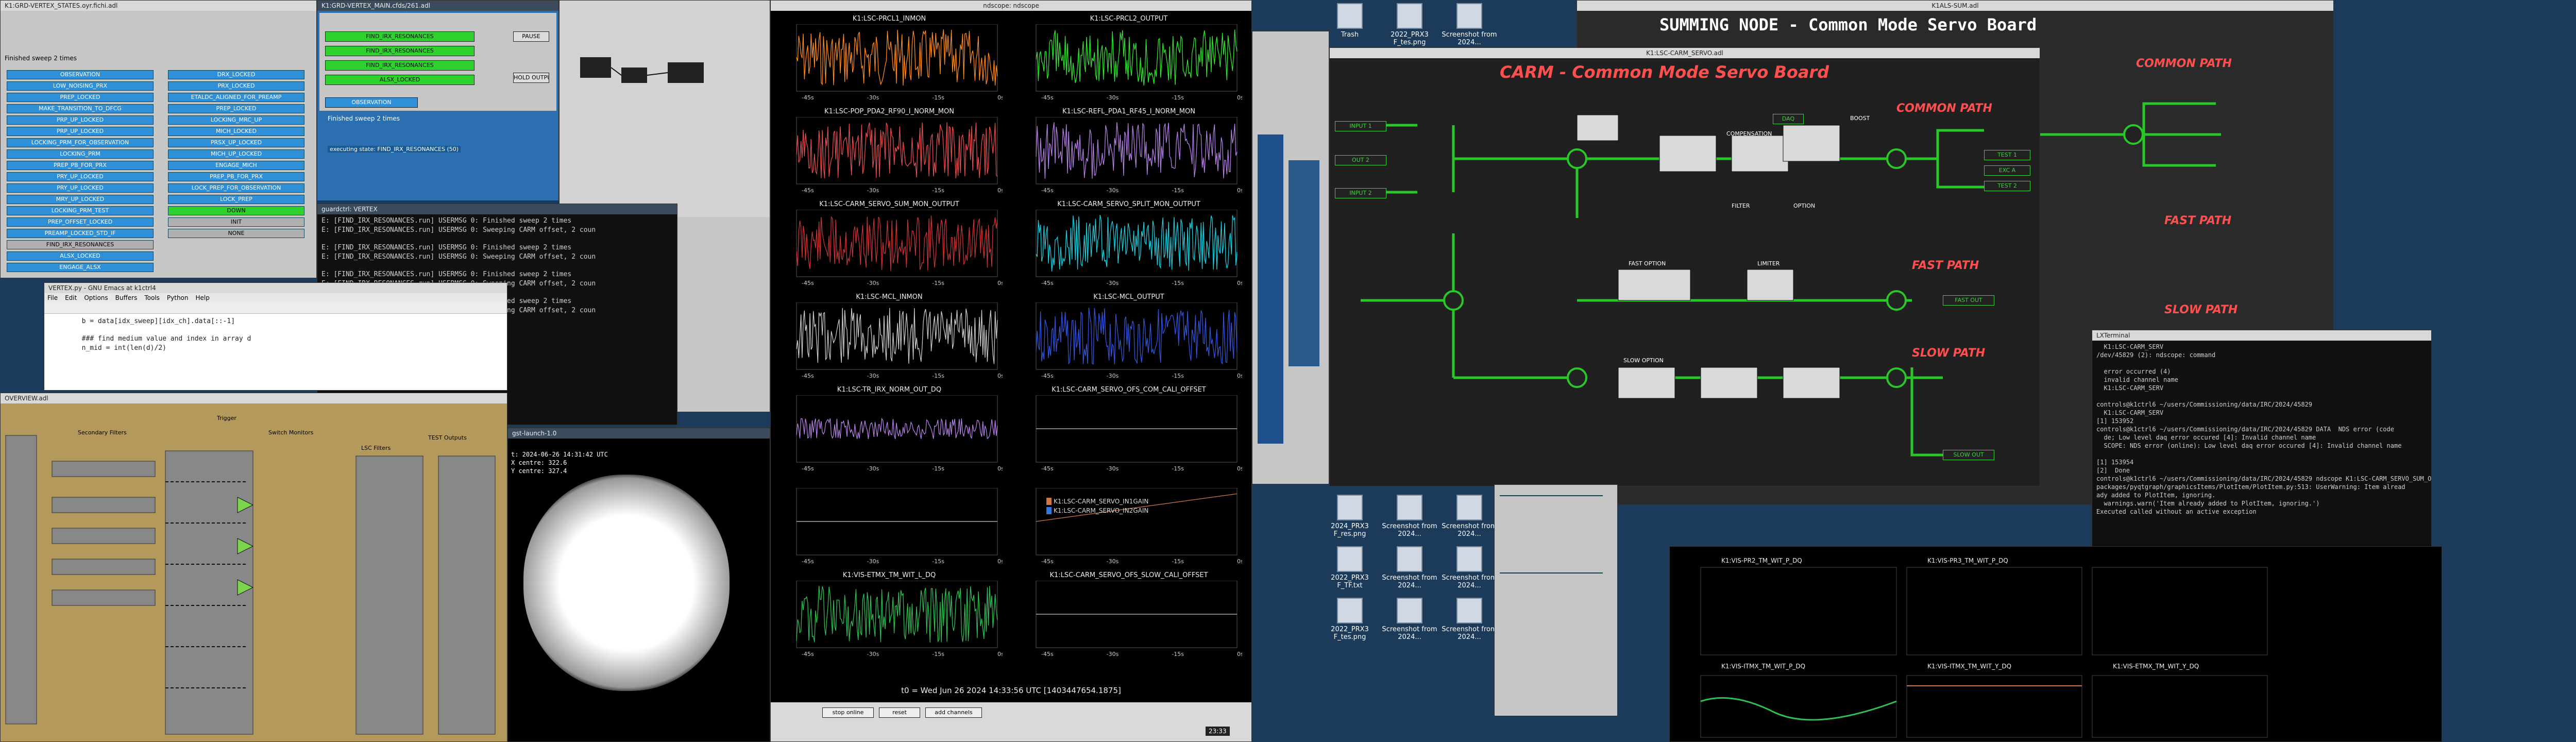 The width and height of the screenshot is (2576, 742). What do you see at coordinates (531, 36) in the screenshot?
I see `pause-button: PAUSE` at bounding box center [531, 36].